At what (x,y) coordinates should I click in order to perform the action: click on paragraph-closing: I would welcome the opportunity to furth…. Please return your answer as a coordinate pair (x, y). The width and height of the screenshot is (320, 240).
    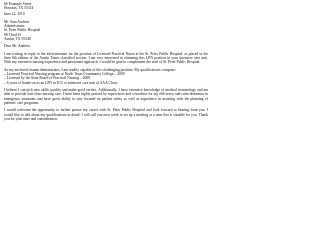
    Looking at the image, I should click on (106, 114).